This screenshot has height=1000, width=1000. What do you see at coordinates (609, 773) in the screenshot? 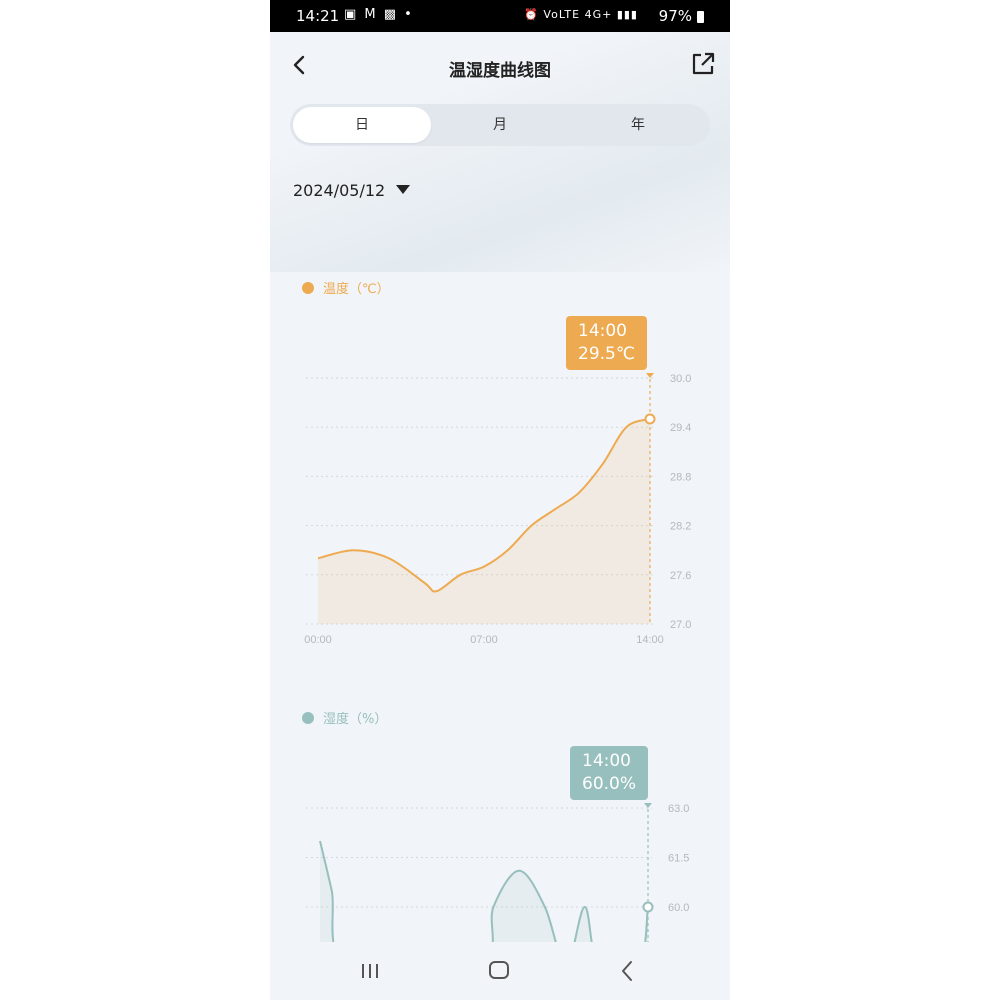
I see `humidity-tooltip: 14:00 60.0%` at bounding box center [609, 773].